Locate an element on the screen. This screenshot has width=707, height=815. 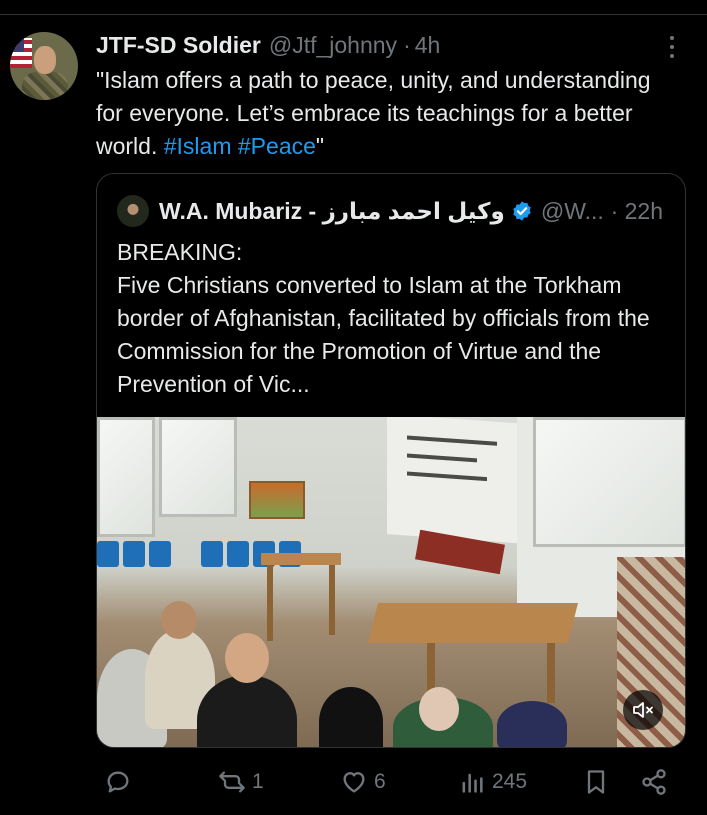
quoted-author-avatar is located at coordinates (133, 211).